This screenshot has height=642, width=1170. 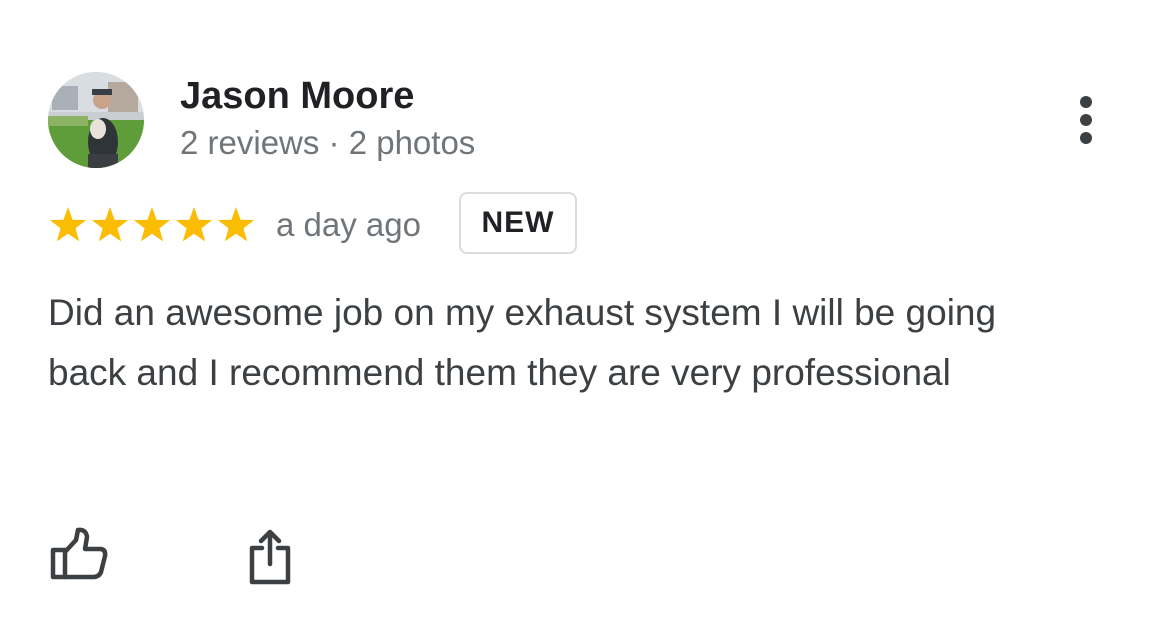 What do you see at coordinates (270, 556) in the screenshot?
I see `share-icon` at bounding box center [270, 556].